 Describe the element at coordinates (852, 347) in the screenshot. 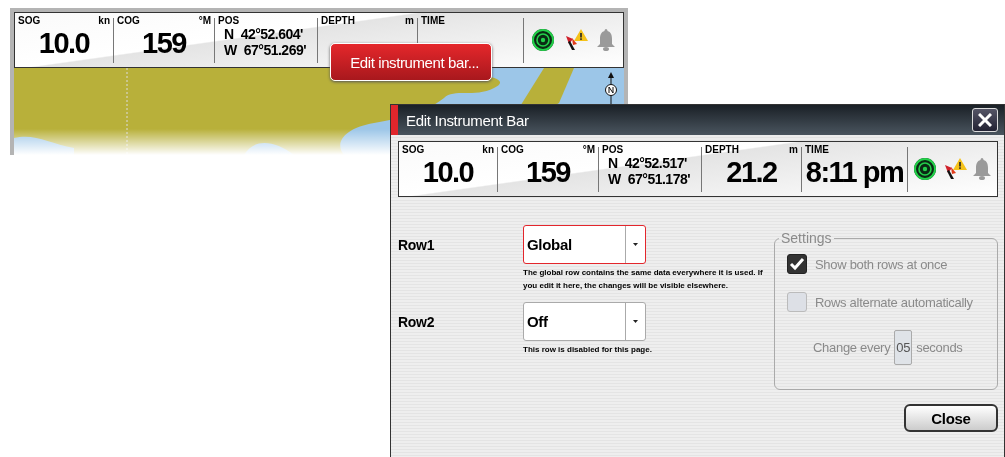

I see `interval-label: Change every` at that location.